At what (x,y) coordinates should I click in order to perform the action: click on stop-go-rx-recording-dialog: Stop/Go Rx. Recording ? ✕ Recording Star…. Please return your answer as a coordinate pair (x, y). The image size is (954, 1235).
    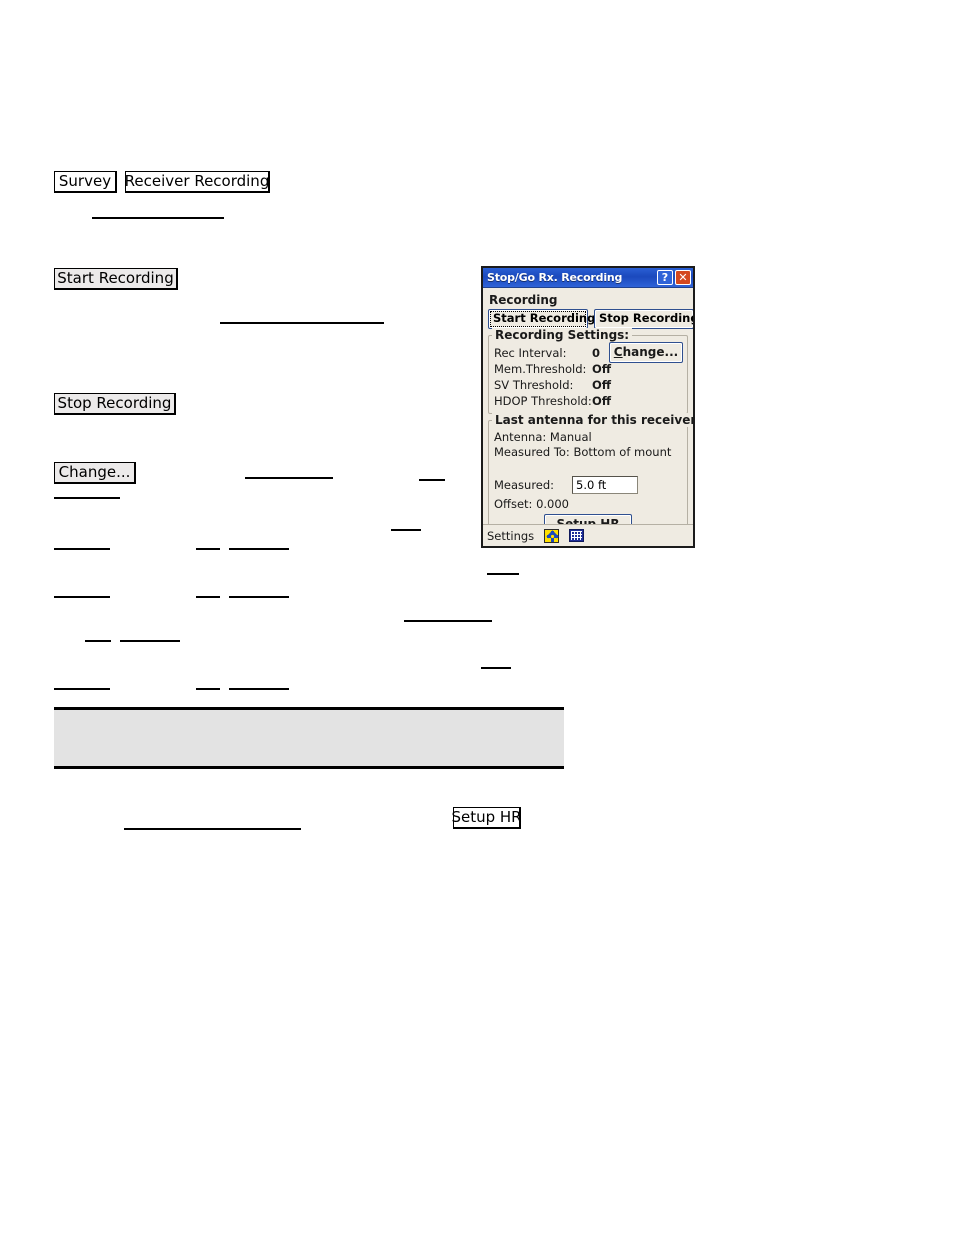
    Looking at the image, I should click on (588, 407).